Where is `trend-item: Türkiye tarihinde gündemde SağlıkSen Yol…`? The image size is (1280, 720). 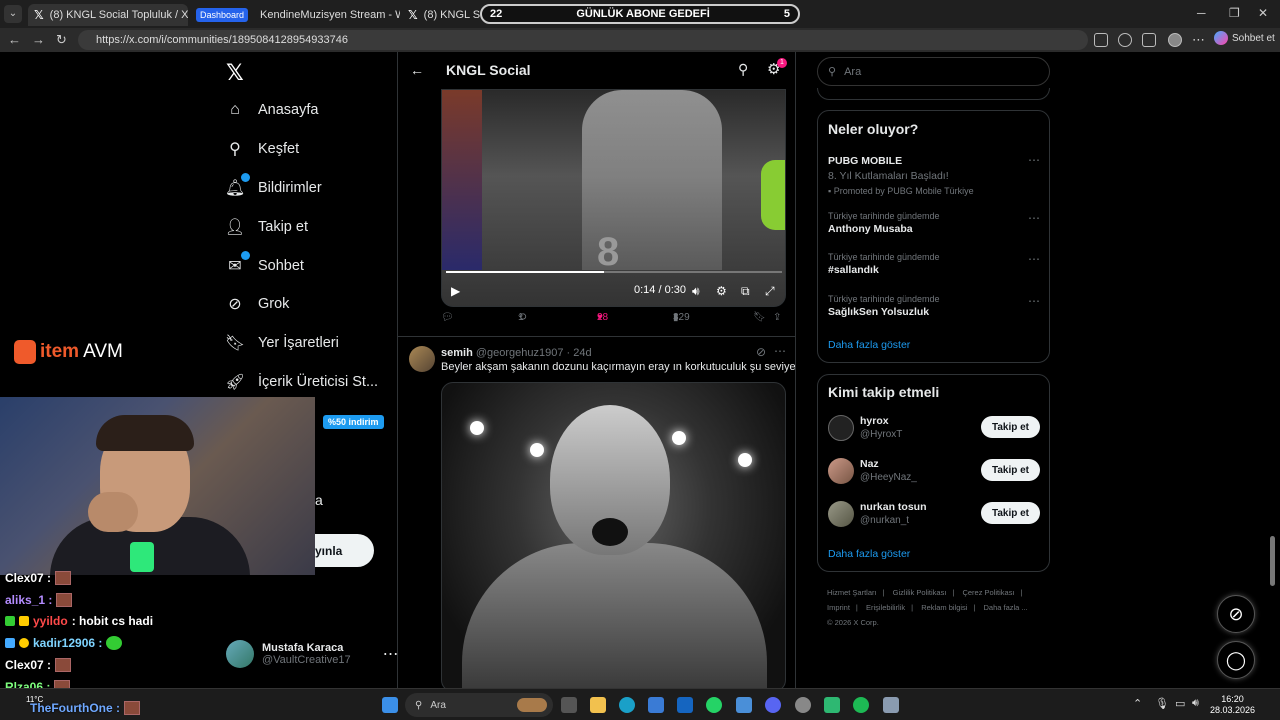
trend-item: Türkiye tarihinde gündemde SağlıkSen Yol… is located at coordinates (934, 306).